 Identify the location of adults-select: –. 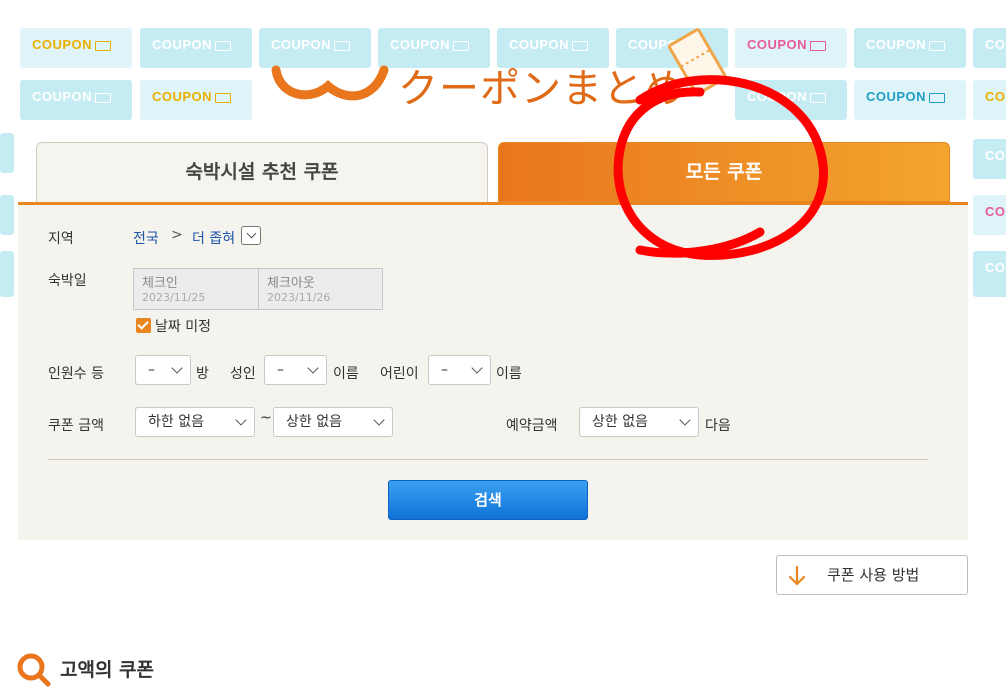
(295, 370).